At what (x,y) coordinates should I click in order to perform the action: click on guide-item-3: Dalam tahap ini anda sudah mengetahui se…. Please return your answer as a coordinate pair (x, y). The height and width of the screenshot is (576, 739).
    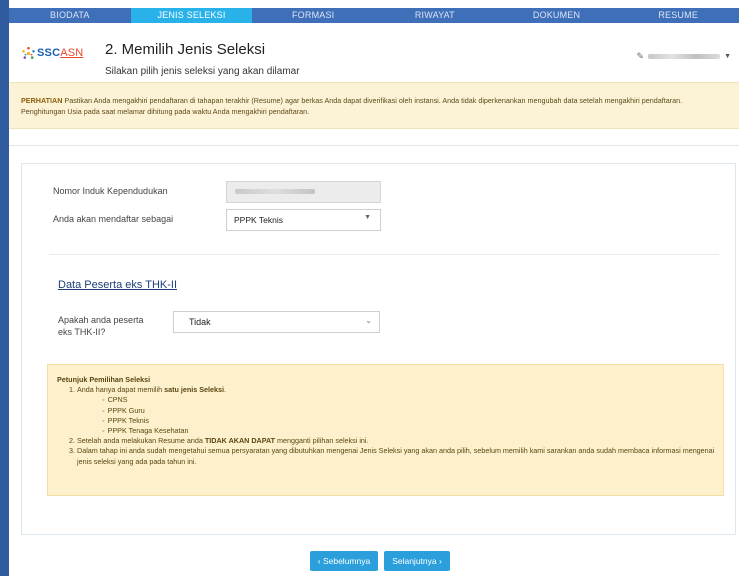
    Looking at the image, I should click on (397, 456).